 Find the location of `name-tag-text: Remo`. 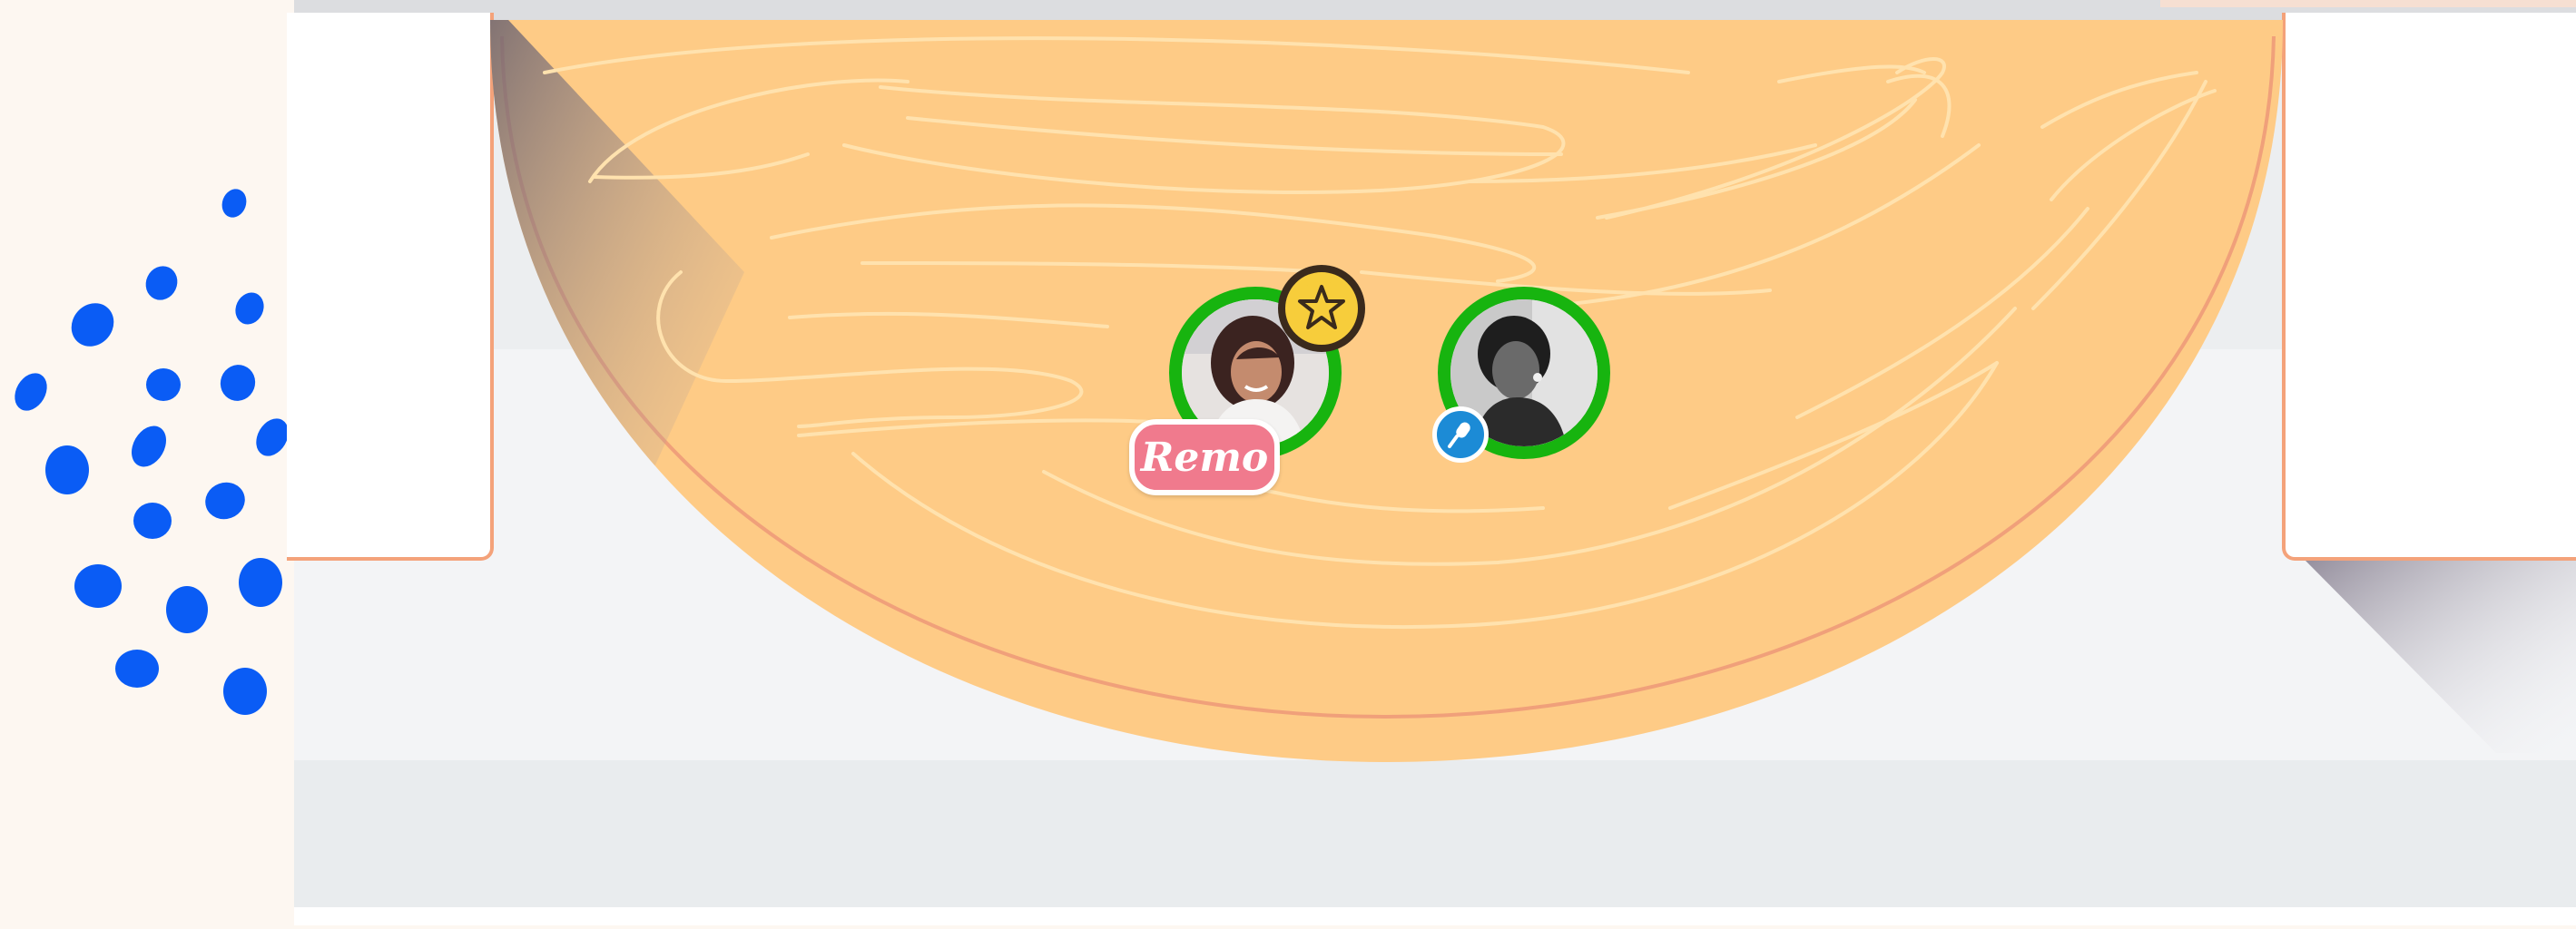

name-tag-text: Remo is located at coordinates (1204, 457).